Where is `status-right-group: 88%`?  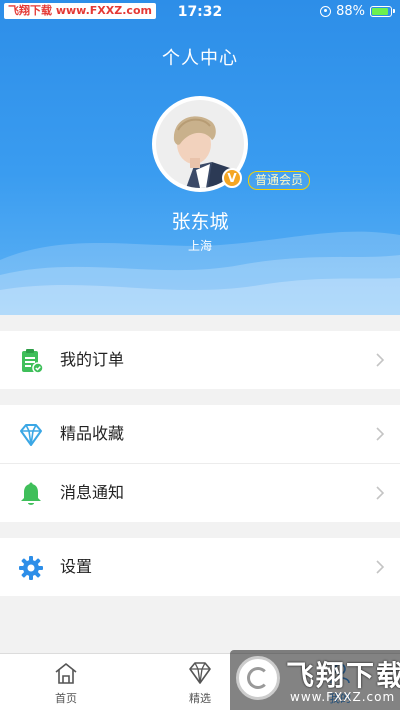 status-right-group: 88% is located at coordinates (357, 11).